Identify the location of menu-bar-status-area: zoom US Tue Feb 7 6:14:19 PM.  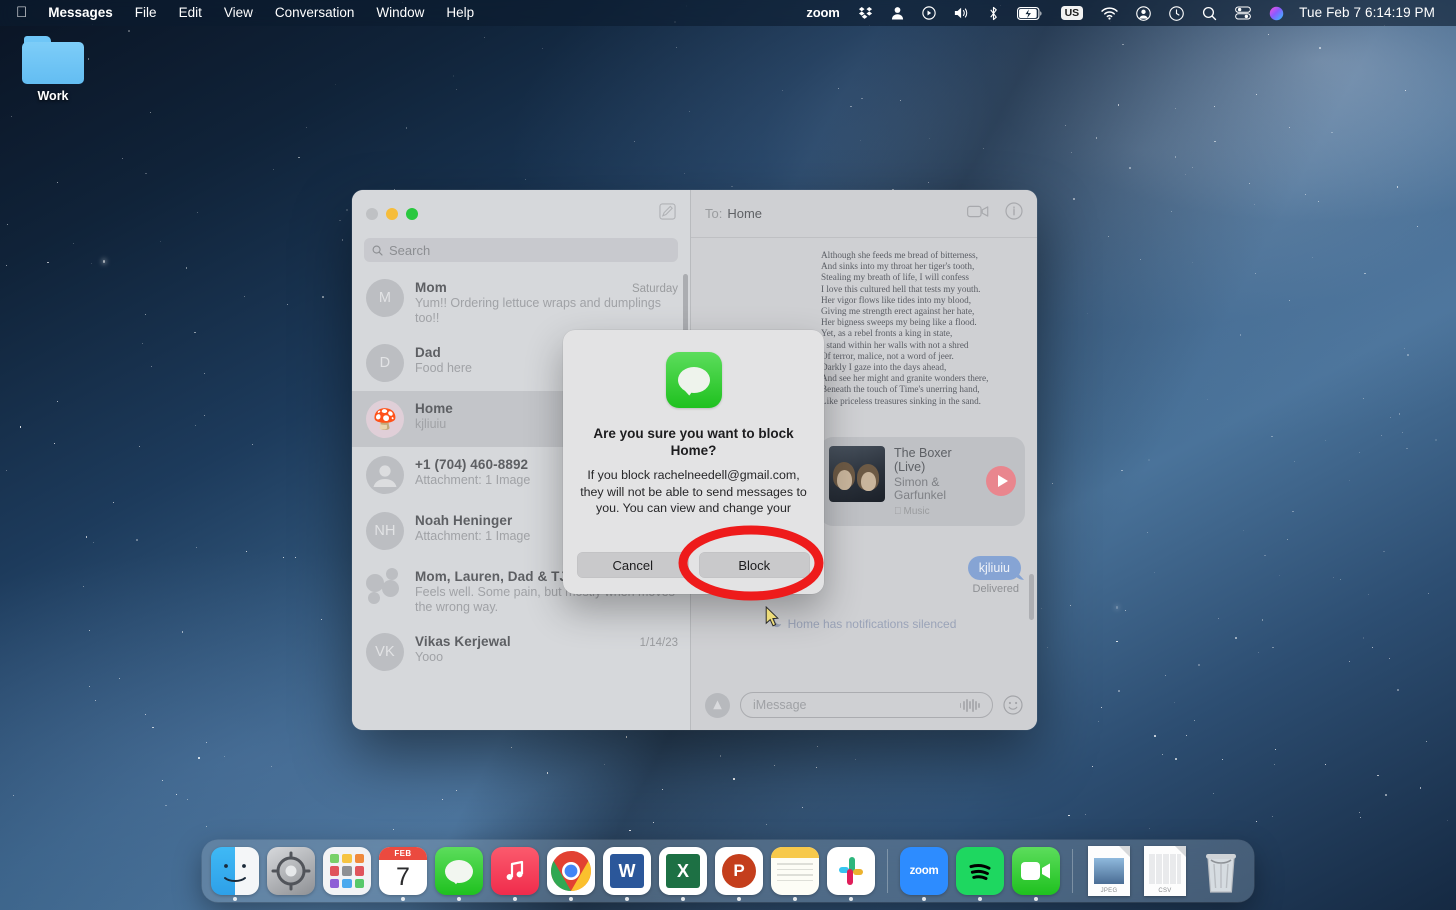
(1126, 13).